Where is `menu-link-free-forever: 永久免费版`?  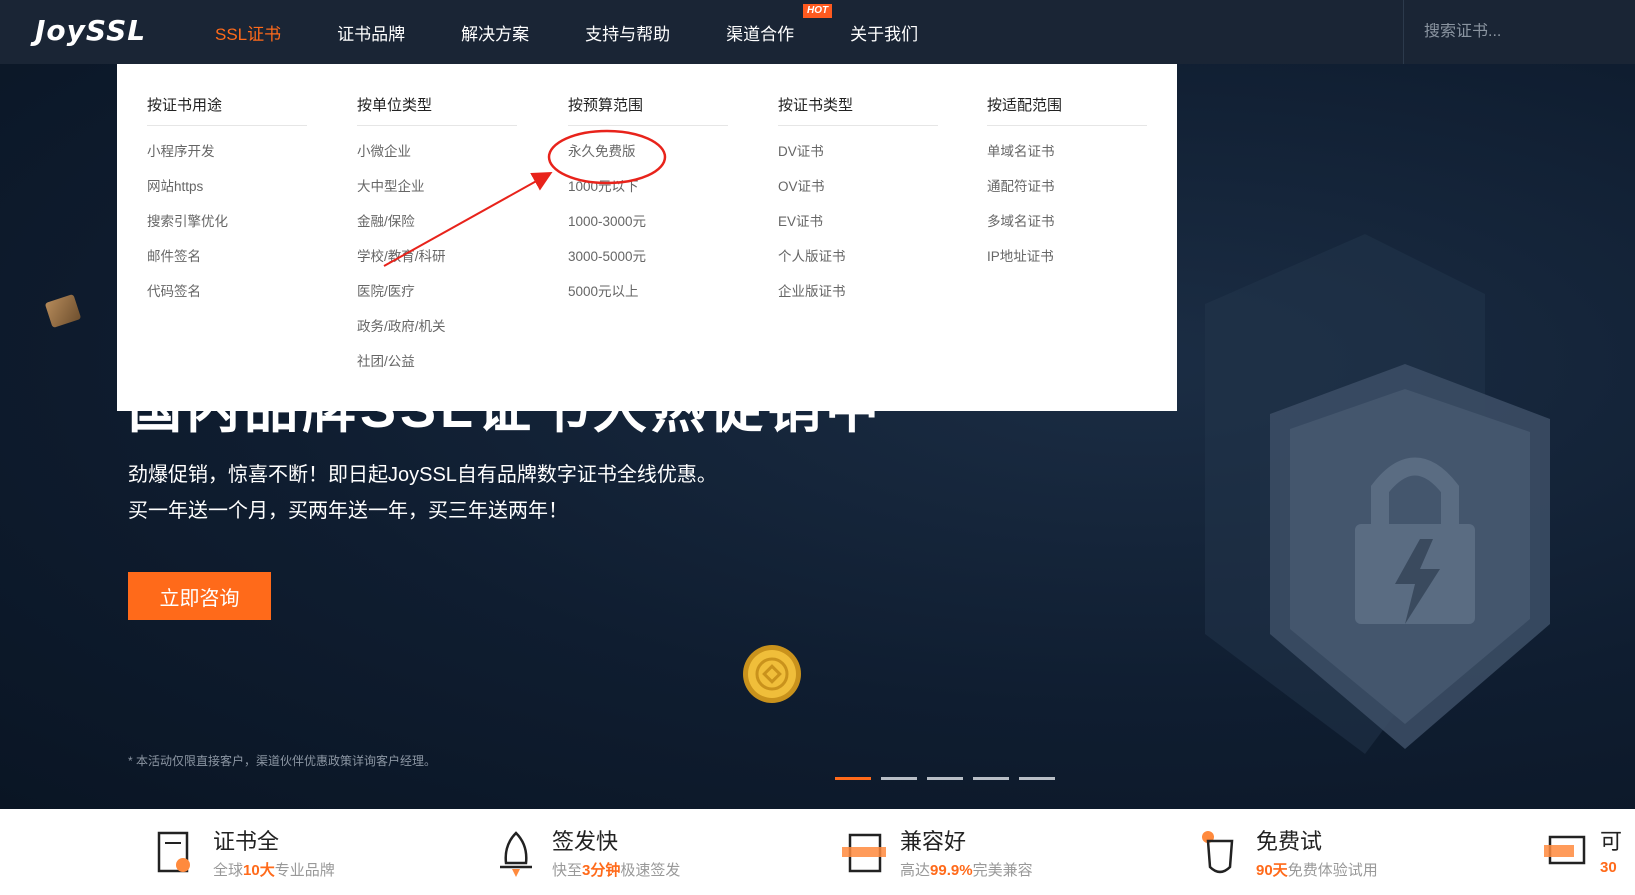 menu-link-free-forever: 永久免费版 is located at coordinates (648, 159).